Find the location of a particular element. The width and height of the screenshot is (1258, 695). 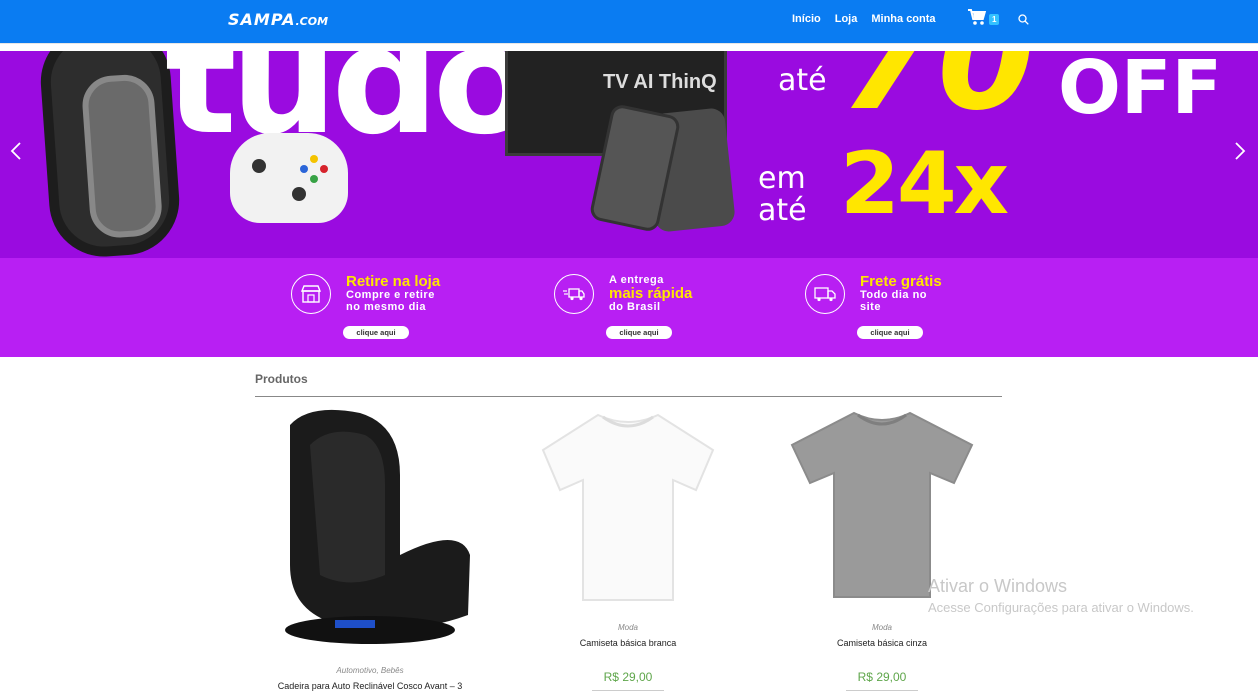

product-name: Camiseta básica branca is located at coordinates (628, 643).